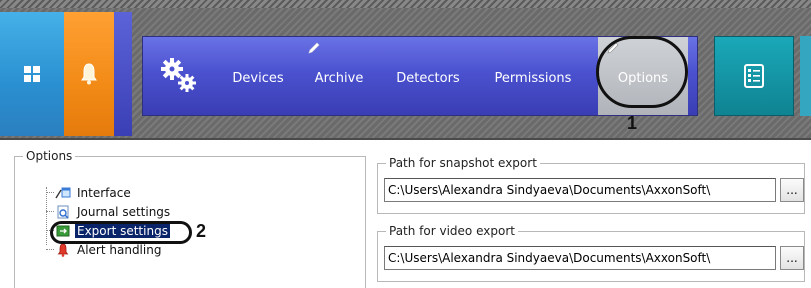 The width and height of the screenshot is (811, 288). I want to click on gears-icon, so click(178, 75).